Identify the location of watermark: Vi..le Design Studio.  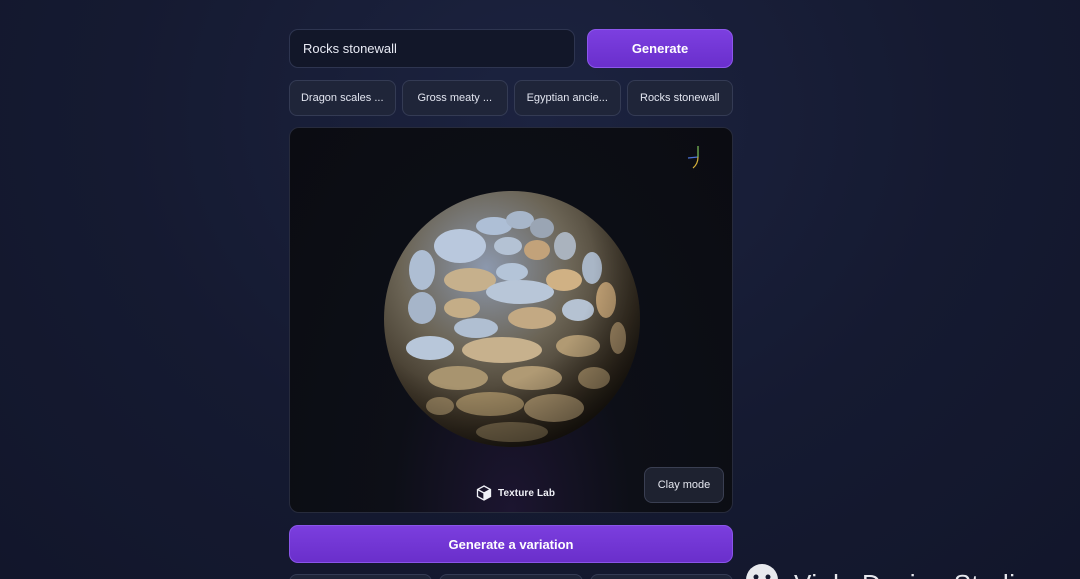
(887, 570).